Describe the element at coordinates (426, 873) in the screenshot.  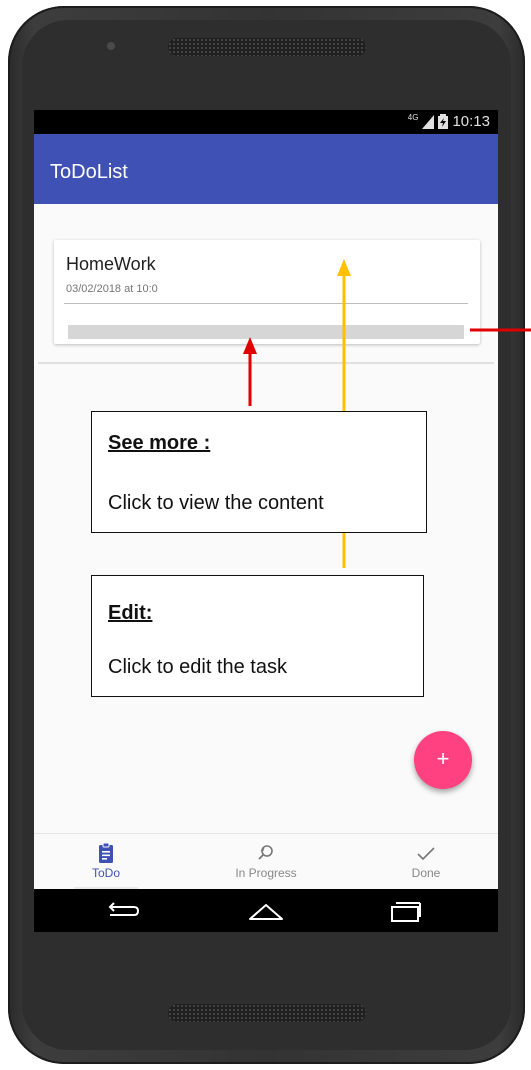
I see `nav-label-done: Done` at that location.